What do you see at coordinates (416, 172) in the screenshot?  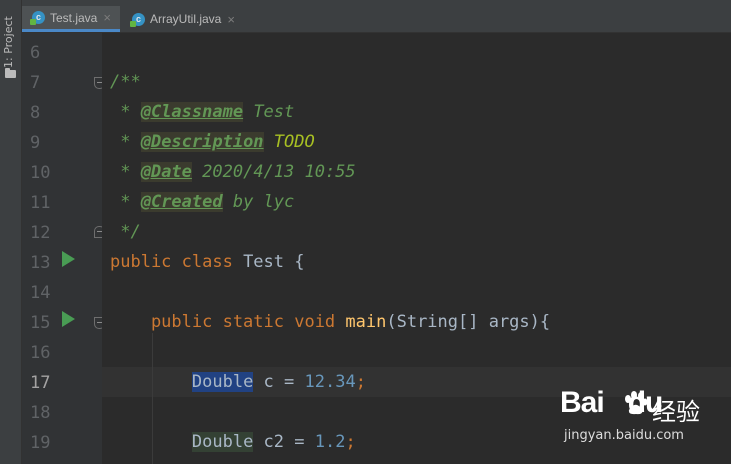 I see `code-line: * @Date 2020/4/13 10:55` at bounding box center [416, 172].